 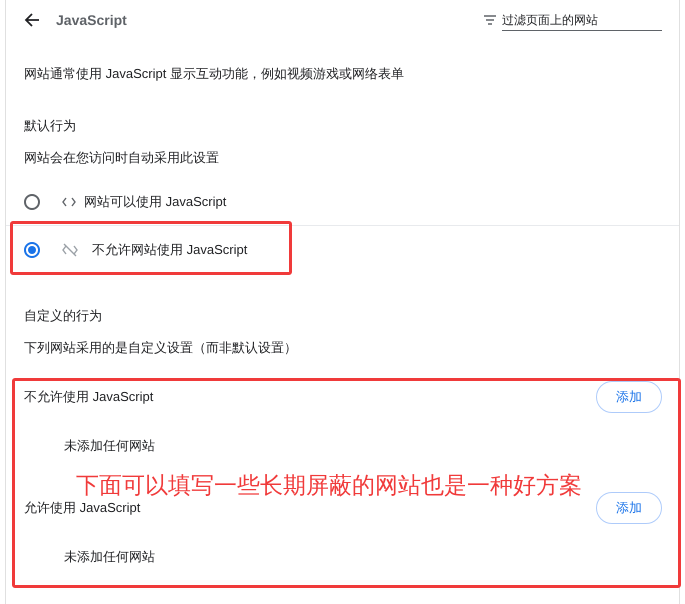 I want to click on description-text: 网站通常使用 JavaScript 显示互动功能，例如视频游戏或网络表单, so click(x=214, y=74).